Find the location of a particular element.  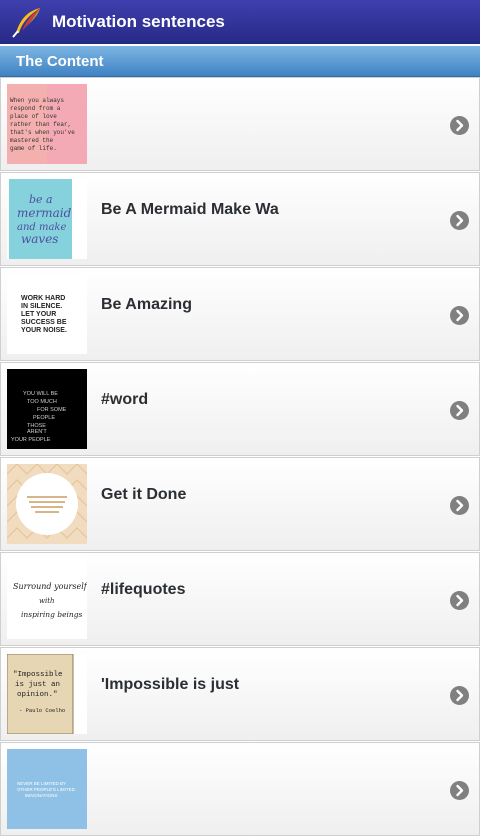

thumbnail-surround-yourself: Surround yourself with inspiring beings is located at coordinates (47, 599).